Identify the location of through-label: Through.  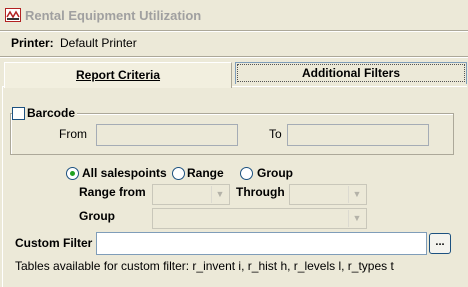
(260, 192).